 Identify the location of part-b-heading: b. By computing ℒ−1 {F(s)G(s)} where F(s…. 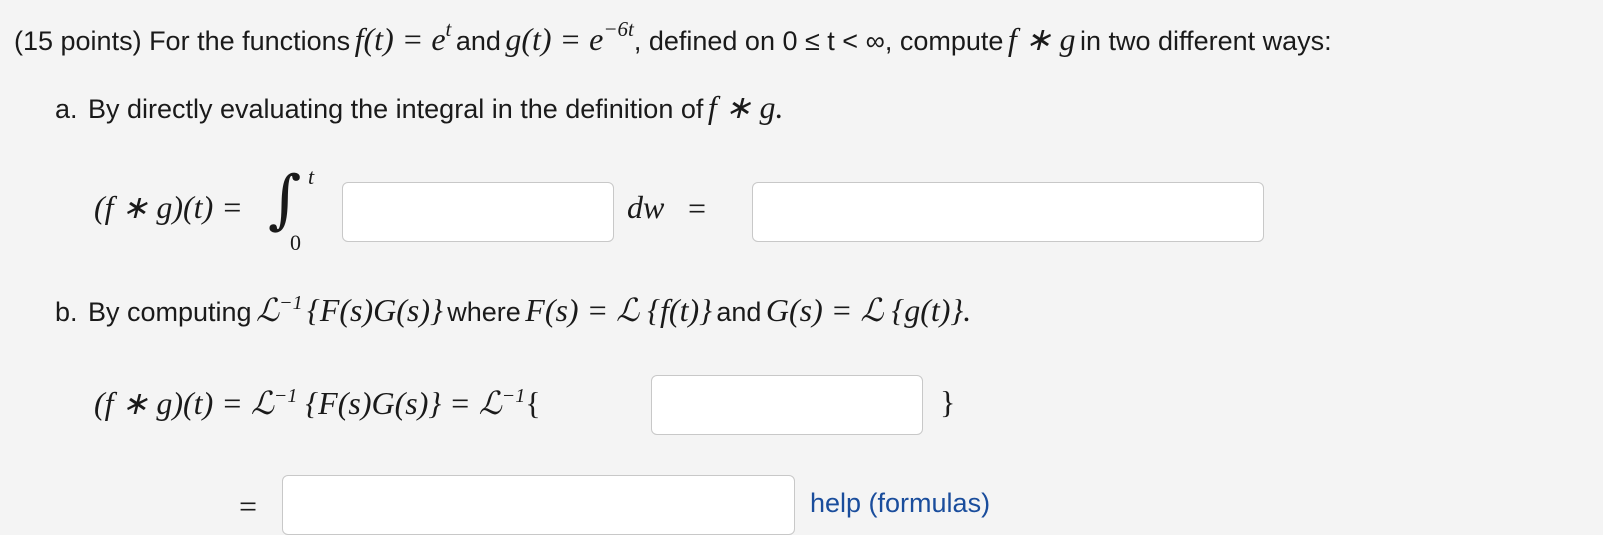
(513, 310).